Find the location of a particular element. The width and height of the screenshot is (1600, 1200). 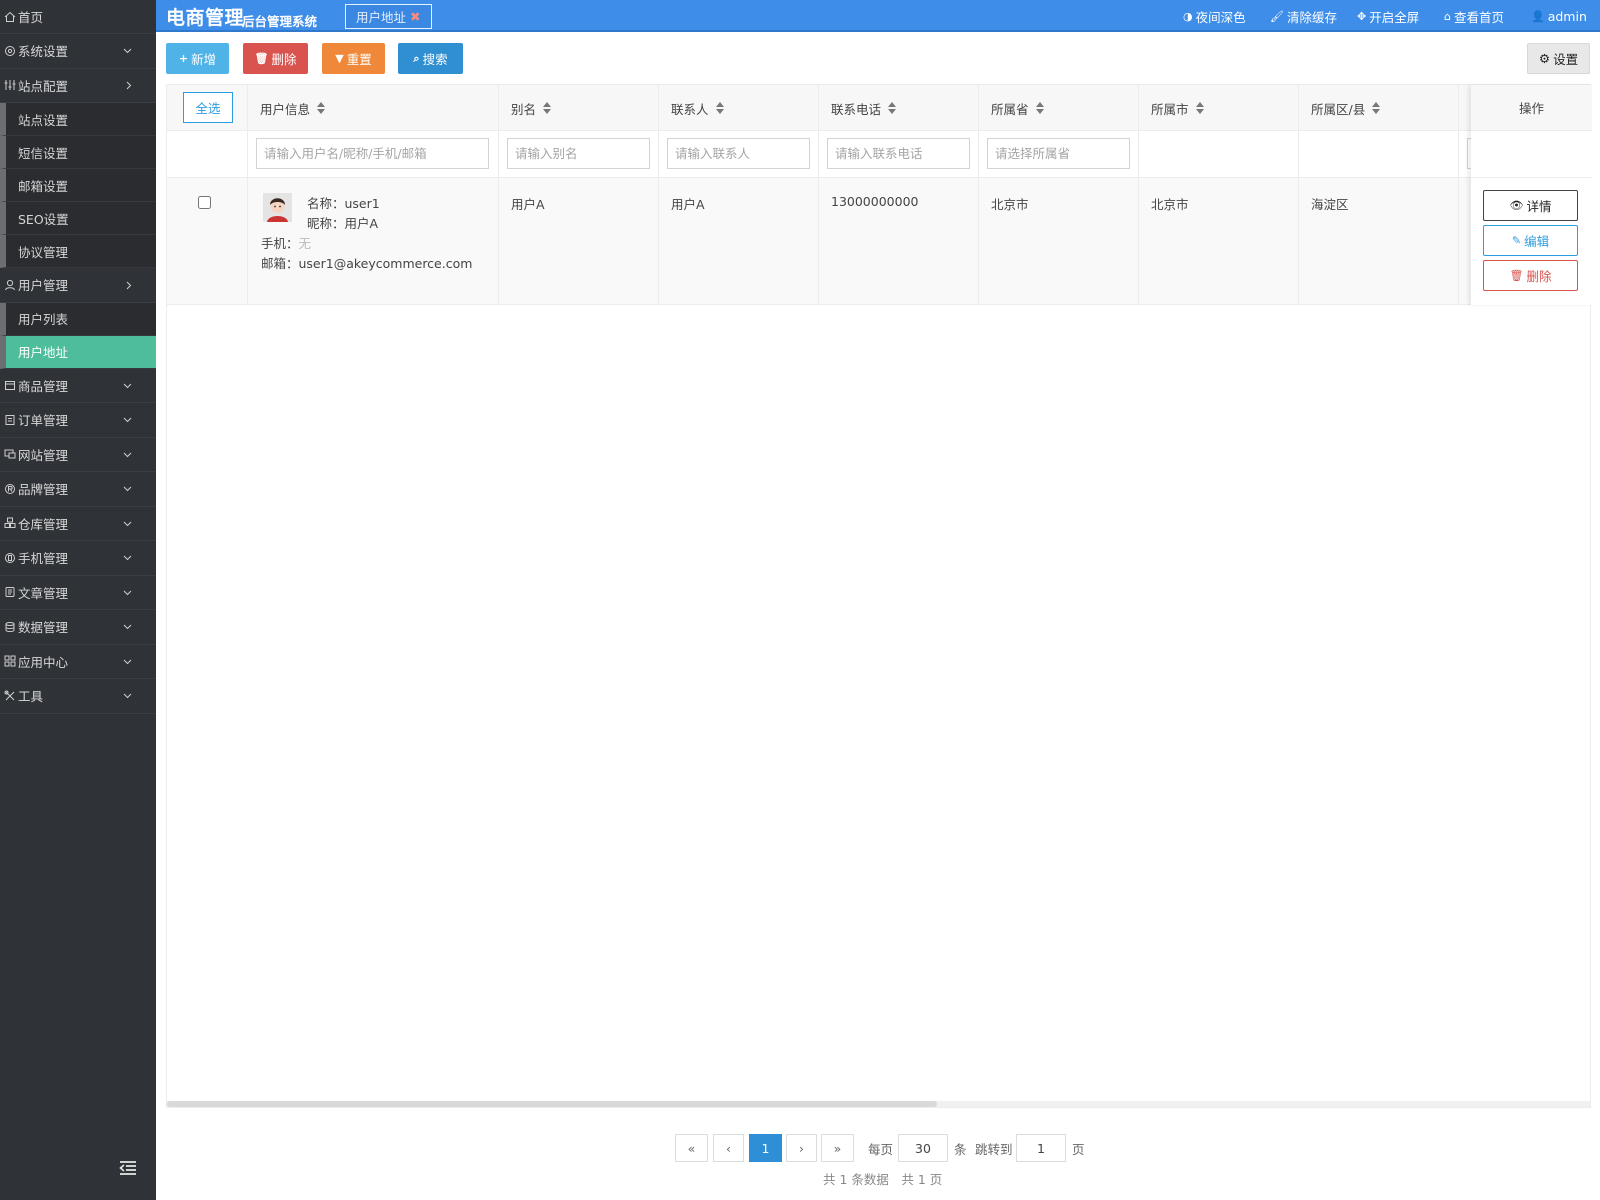

select-all-button: 全选 is located at coordinates (208, 107).